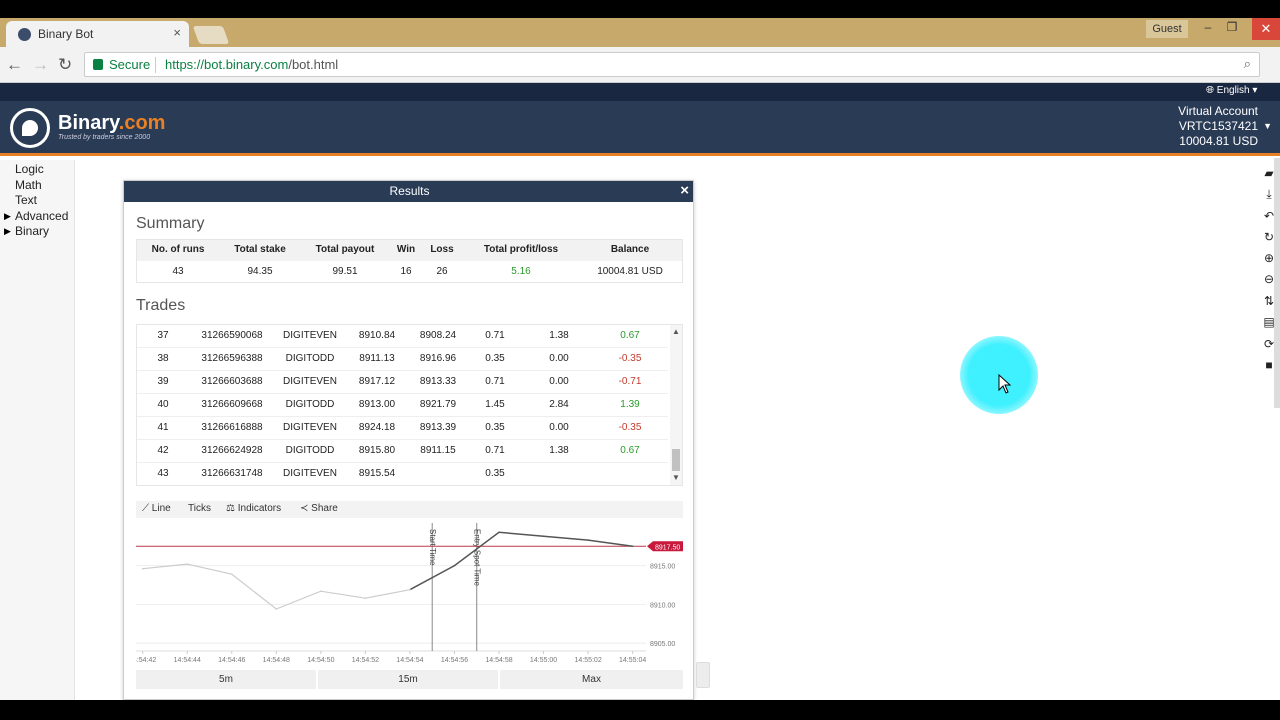  I want to click on summary-loss: 26, so click(442, 271).